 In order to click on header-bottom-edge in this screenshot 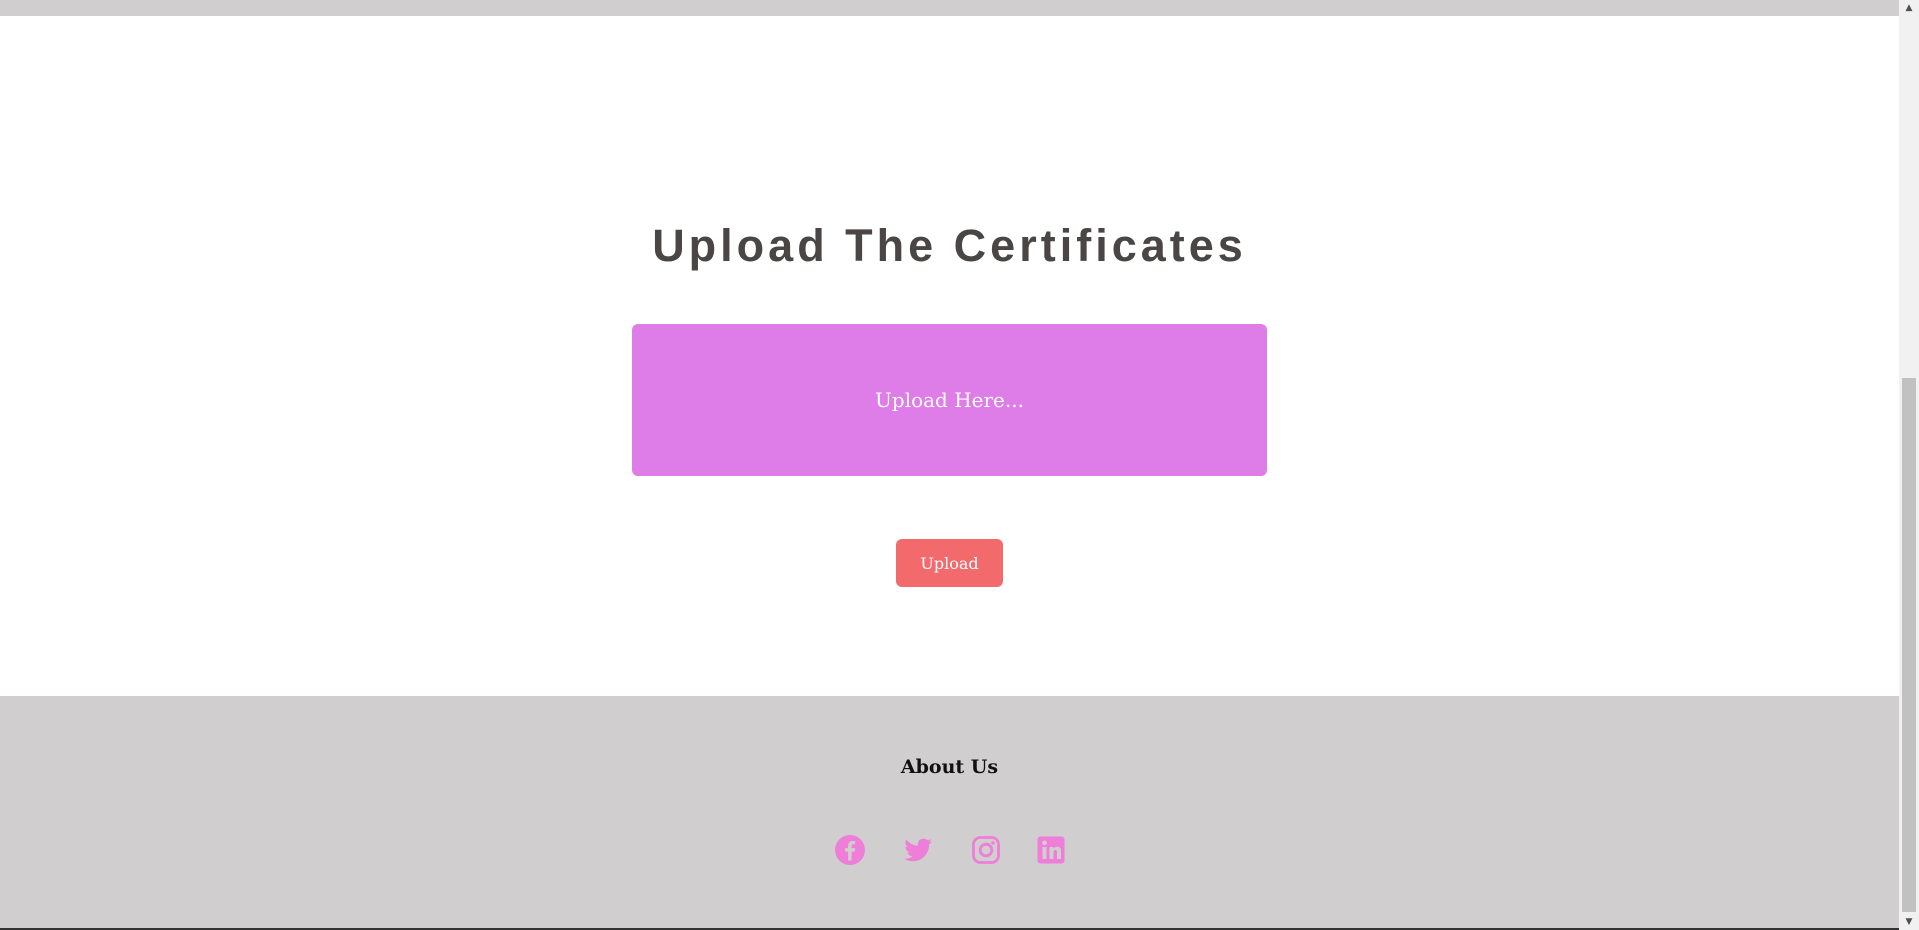, I will do `click(949, 8)`.